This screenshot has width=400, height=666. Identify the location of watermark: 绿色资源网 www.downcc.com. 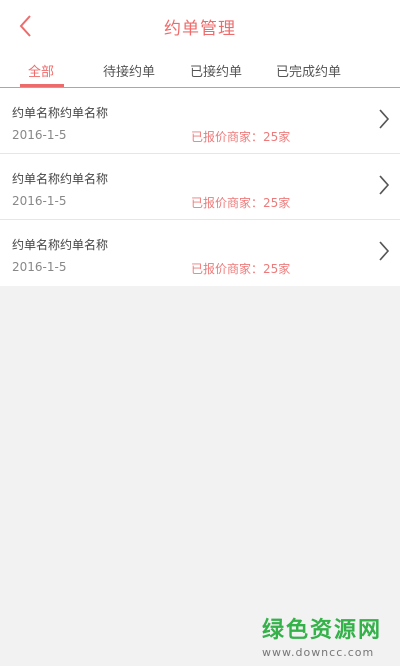
(327, 635).